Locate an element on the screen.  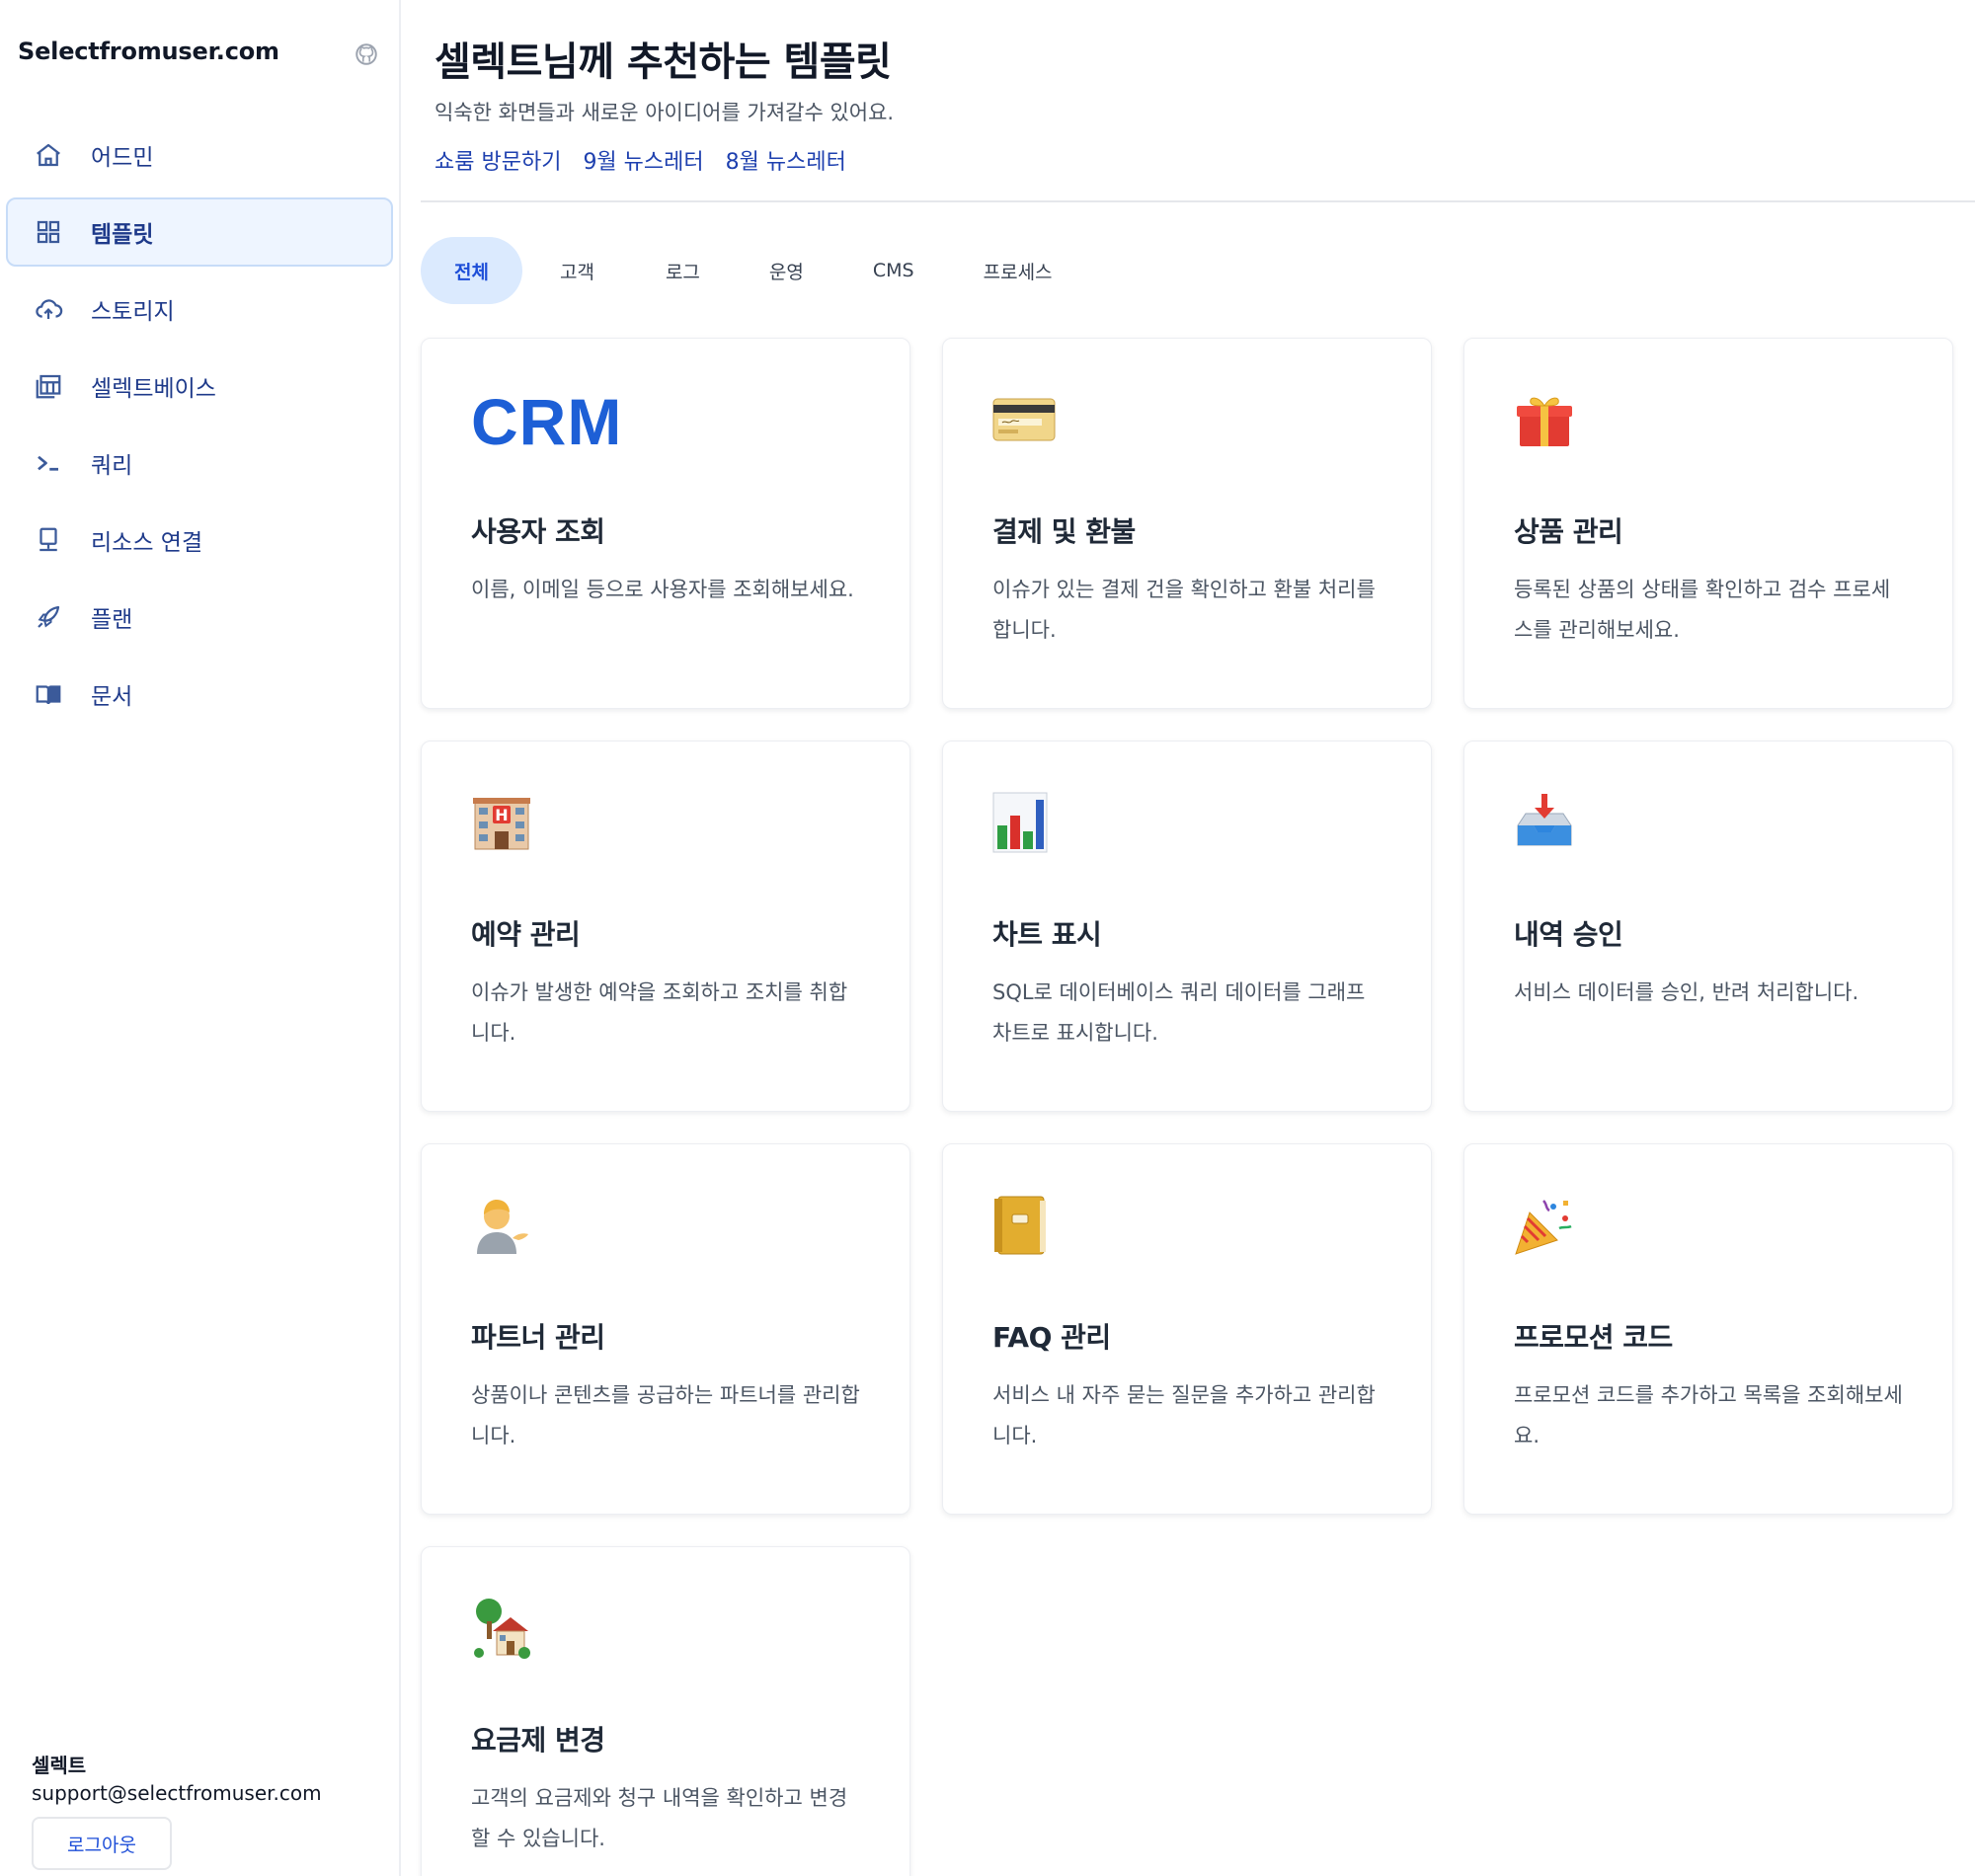
card-description: 서비스 데이터를 승인, 반려 처리합니다. is located at coordinates (1687, 992).